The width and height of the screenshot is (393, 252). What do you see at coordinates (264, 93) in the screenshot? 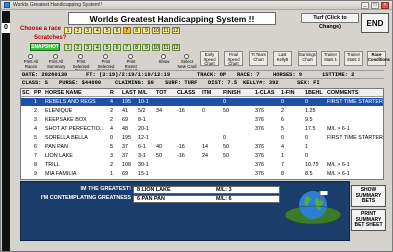
I see `column-header: 1-CLAS` at bounding box center [264, 93].